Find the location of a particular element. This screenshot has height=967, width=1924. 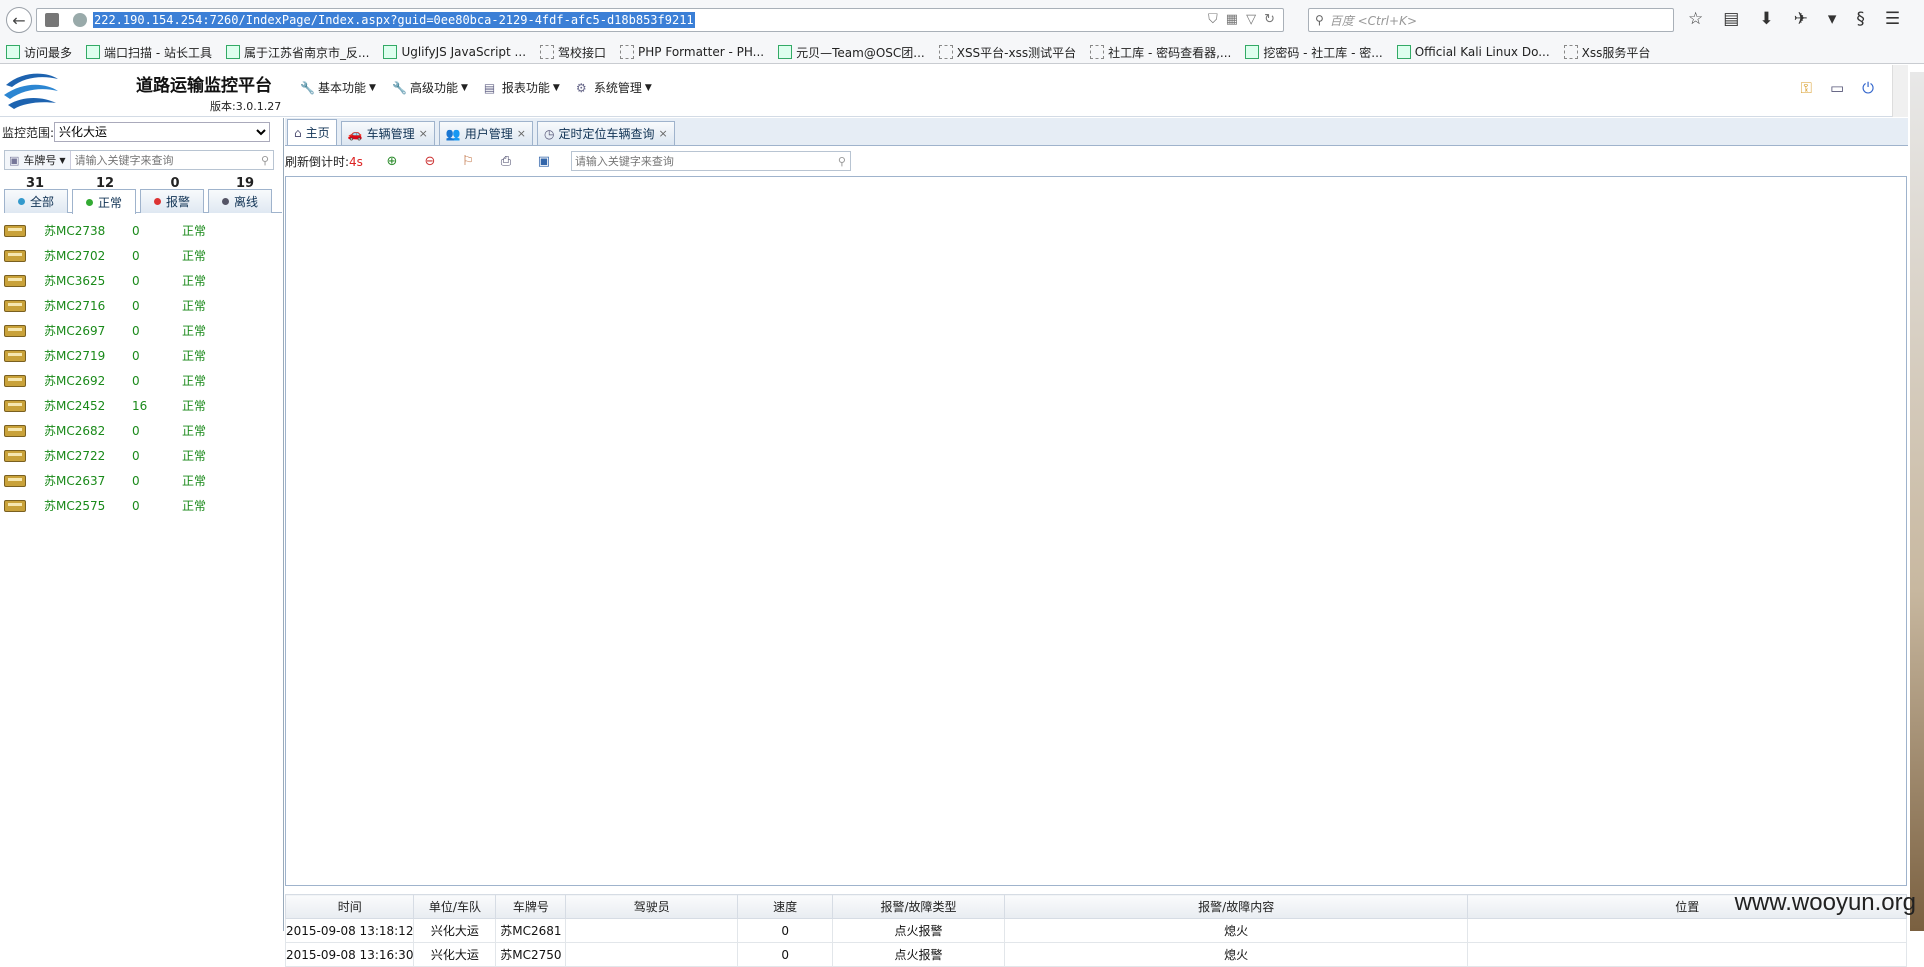

vehicle-row: 苏MC26370正常 is located at coordinates (142, 480).